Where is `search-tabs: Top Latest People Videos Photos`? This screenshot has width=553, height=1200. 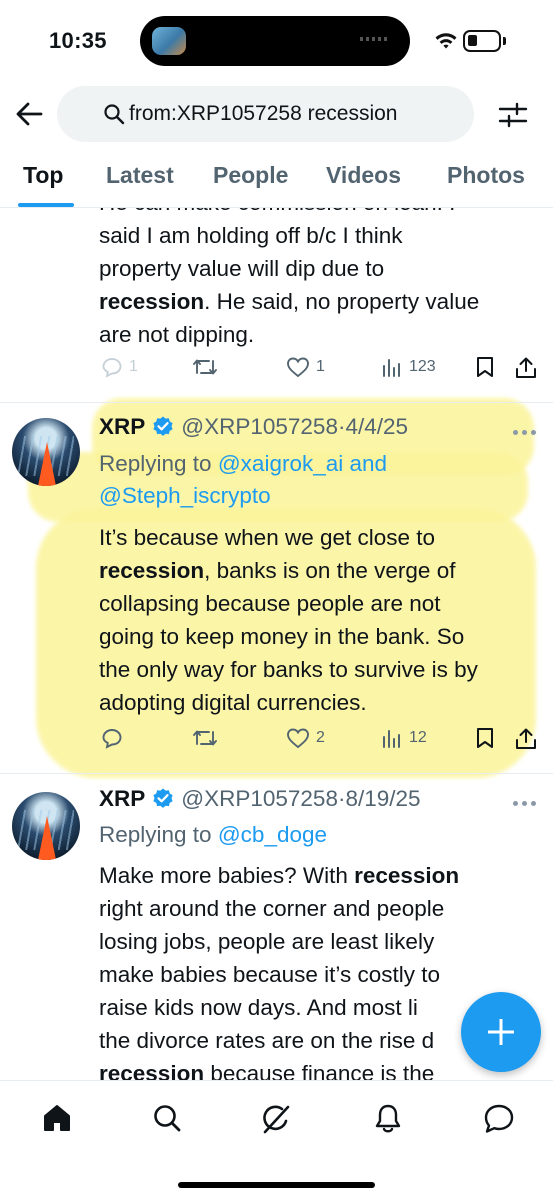
search-tabs: Top Latest People Videos Photos is located at coordinates (276, 178).